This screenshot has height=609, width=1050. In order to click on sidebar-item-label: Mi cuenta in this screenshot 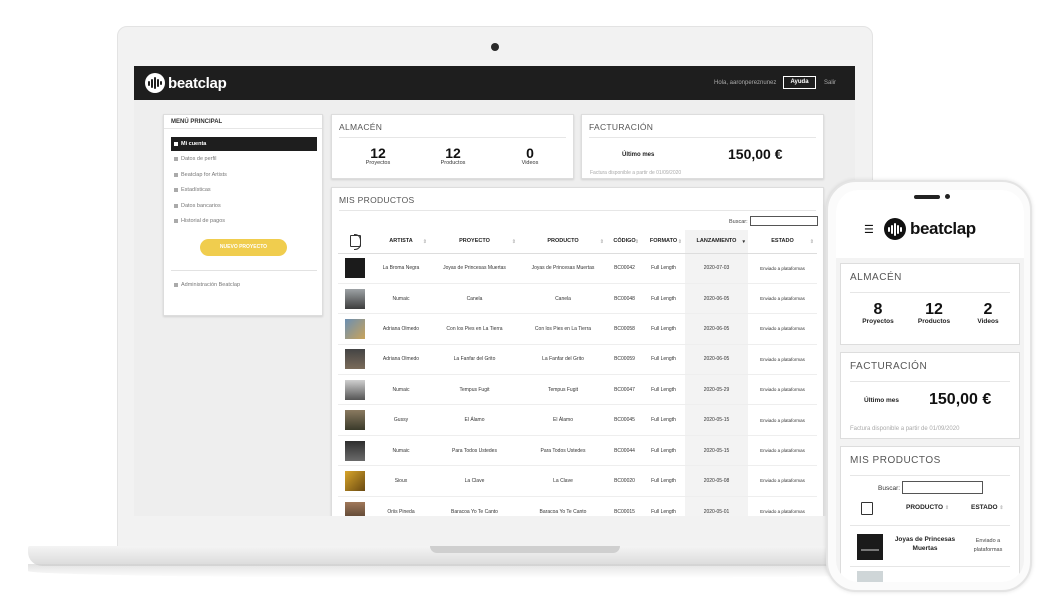, I will do `click(194, 144)`.